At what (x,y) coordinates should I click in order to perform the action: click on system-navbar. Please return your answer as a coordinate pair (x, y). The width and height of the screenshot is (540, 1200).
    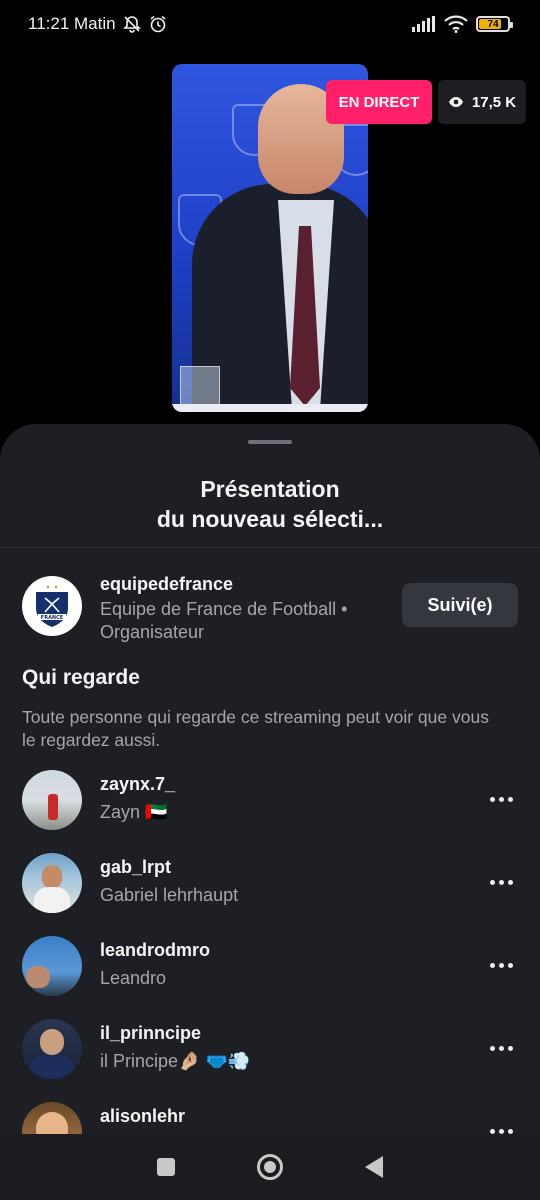
    Looking at the image, I should click on (270, 1167).